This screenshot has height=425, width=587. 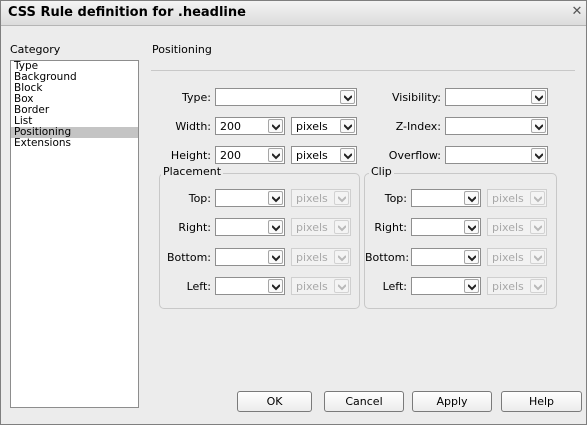 What do you see at coordinates (192, 171) in the screenshot?
I see `placement-group-label: Placement` at bounding box center [192, 171].